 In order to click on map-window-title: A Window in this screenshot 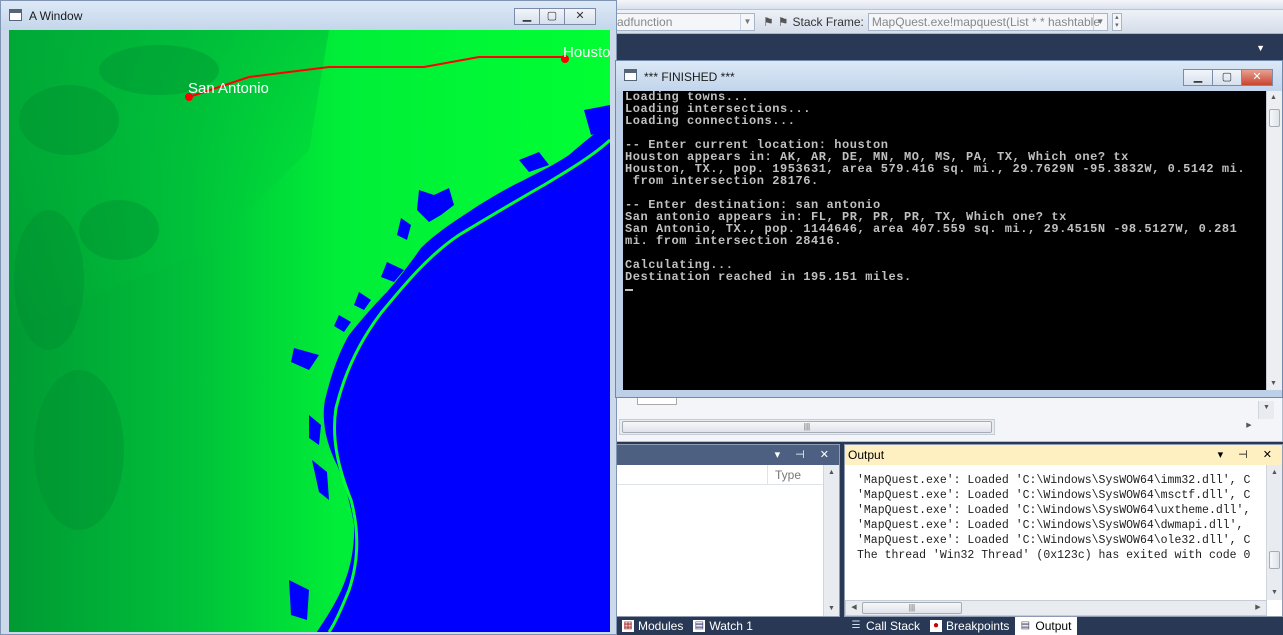, I will do `click(56, 16)`.